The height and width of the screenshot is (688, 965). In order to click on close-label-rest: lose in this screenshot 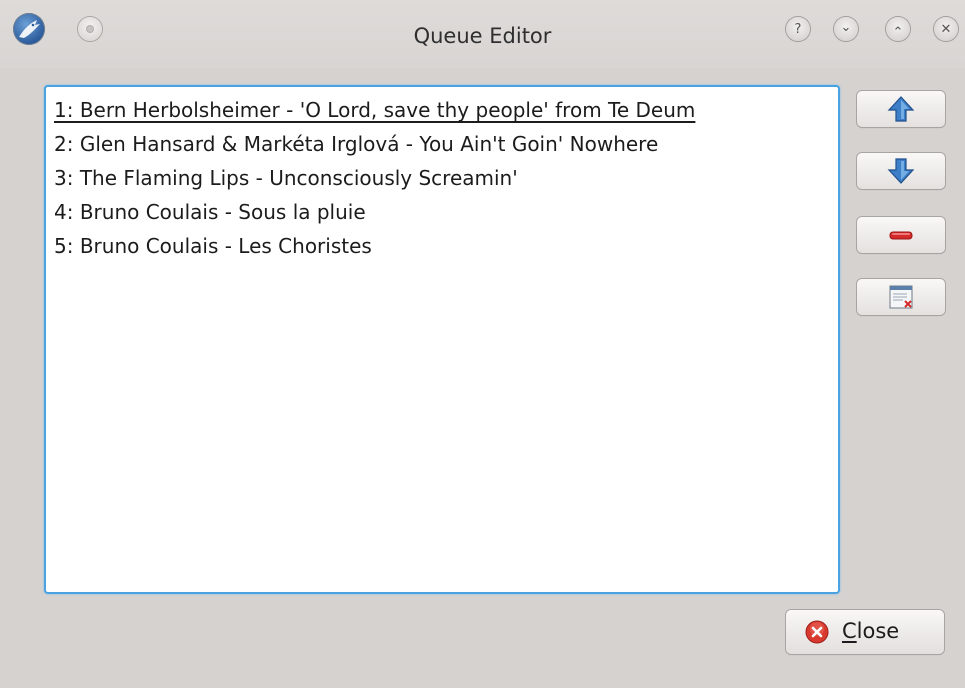, I will do `click(878, 631)`.